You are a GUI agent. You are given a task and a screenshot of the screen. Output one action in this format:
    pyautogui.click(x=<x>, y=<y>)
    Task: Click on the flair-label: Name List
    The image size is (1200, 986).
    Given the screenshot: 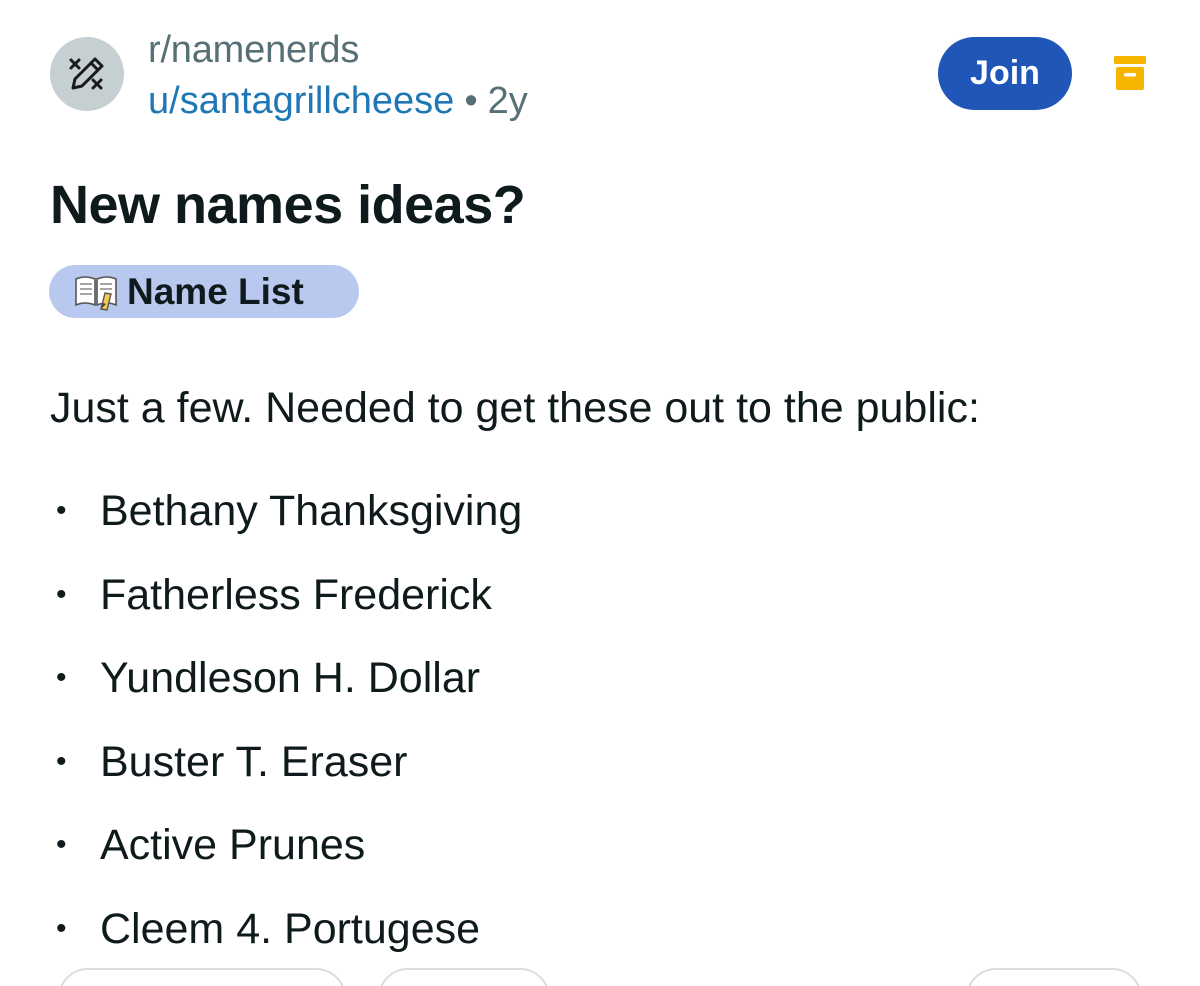 What is the action you would take?
    pyautogui.click(x=215, y=291)
    